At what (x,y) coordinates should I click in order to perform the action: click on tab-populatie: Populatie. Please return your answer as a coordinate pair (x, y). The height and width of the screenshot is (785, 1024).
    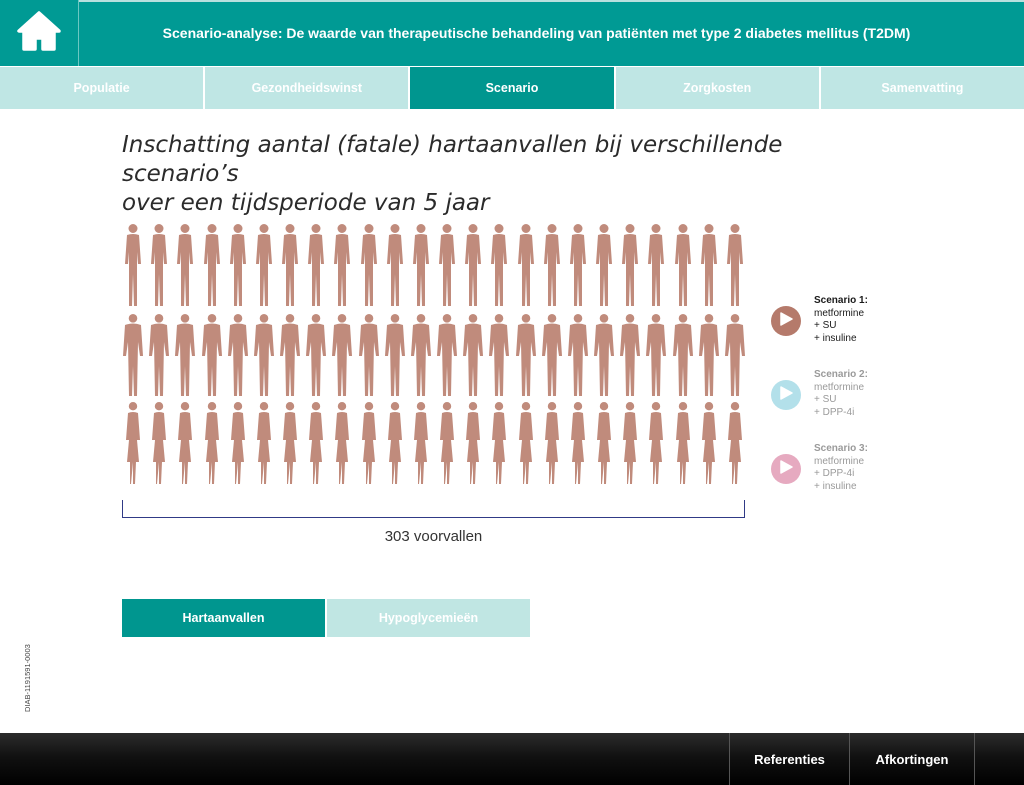
    Looking at the image, I should click on (102, 88).